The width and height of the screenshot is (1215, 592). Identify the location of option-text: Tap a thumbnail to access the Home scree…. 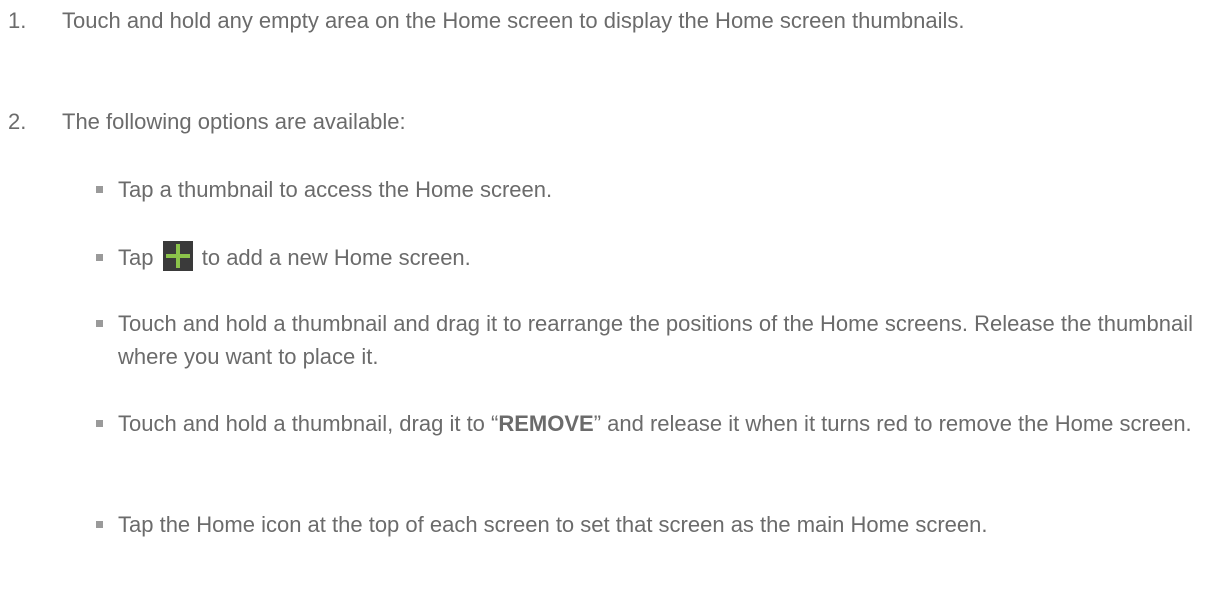
(335, 189).